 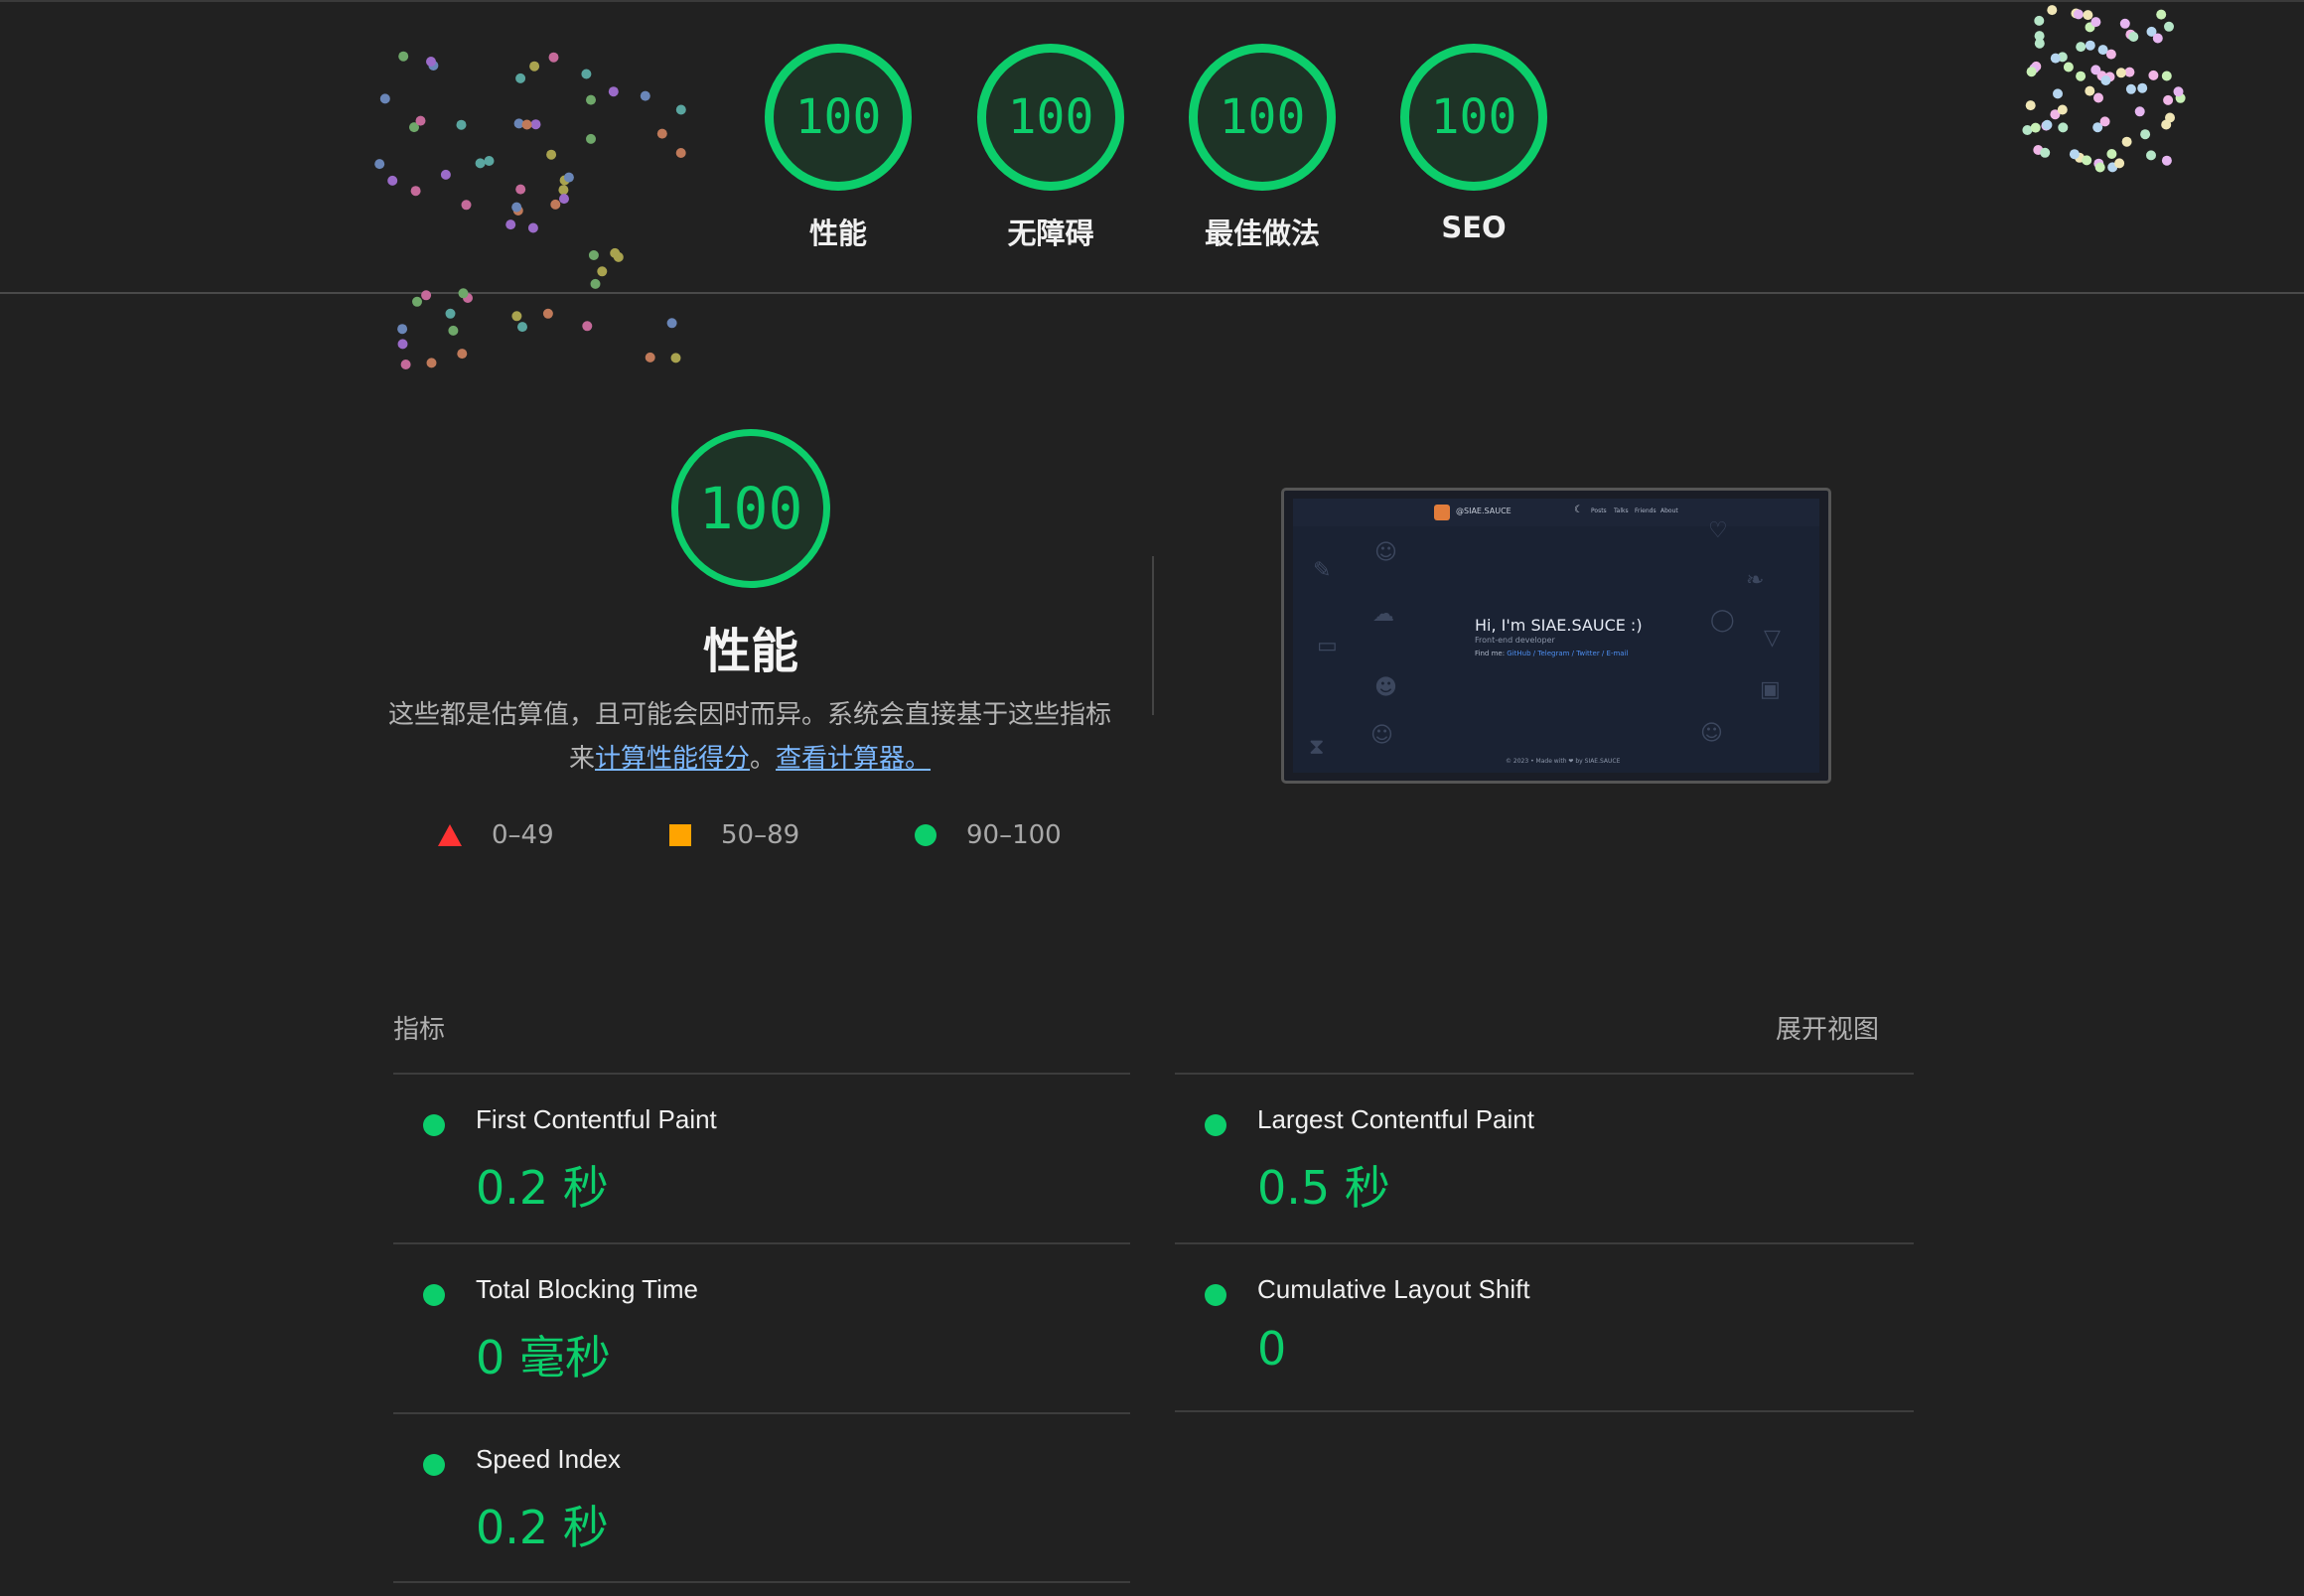 I want to click on metric-first-contentful-paint: First Contentful Paint 0.2 秒, so click(x=761, y=1159).